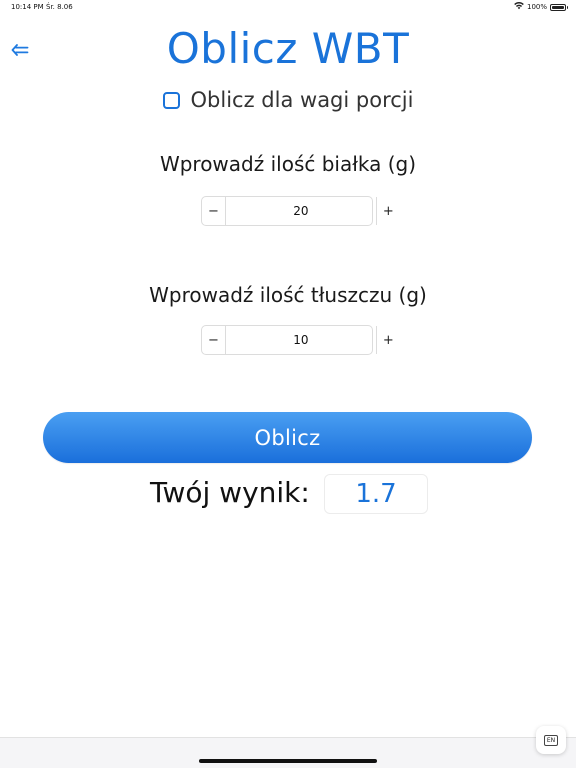 The height and width of the screenshot is (768, 576). Describe the element at coordinates (288, 761) in the screenshot. I see `home-indicator` at that location.